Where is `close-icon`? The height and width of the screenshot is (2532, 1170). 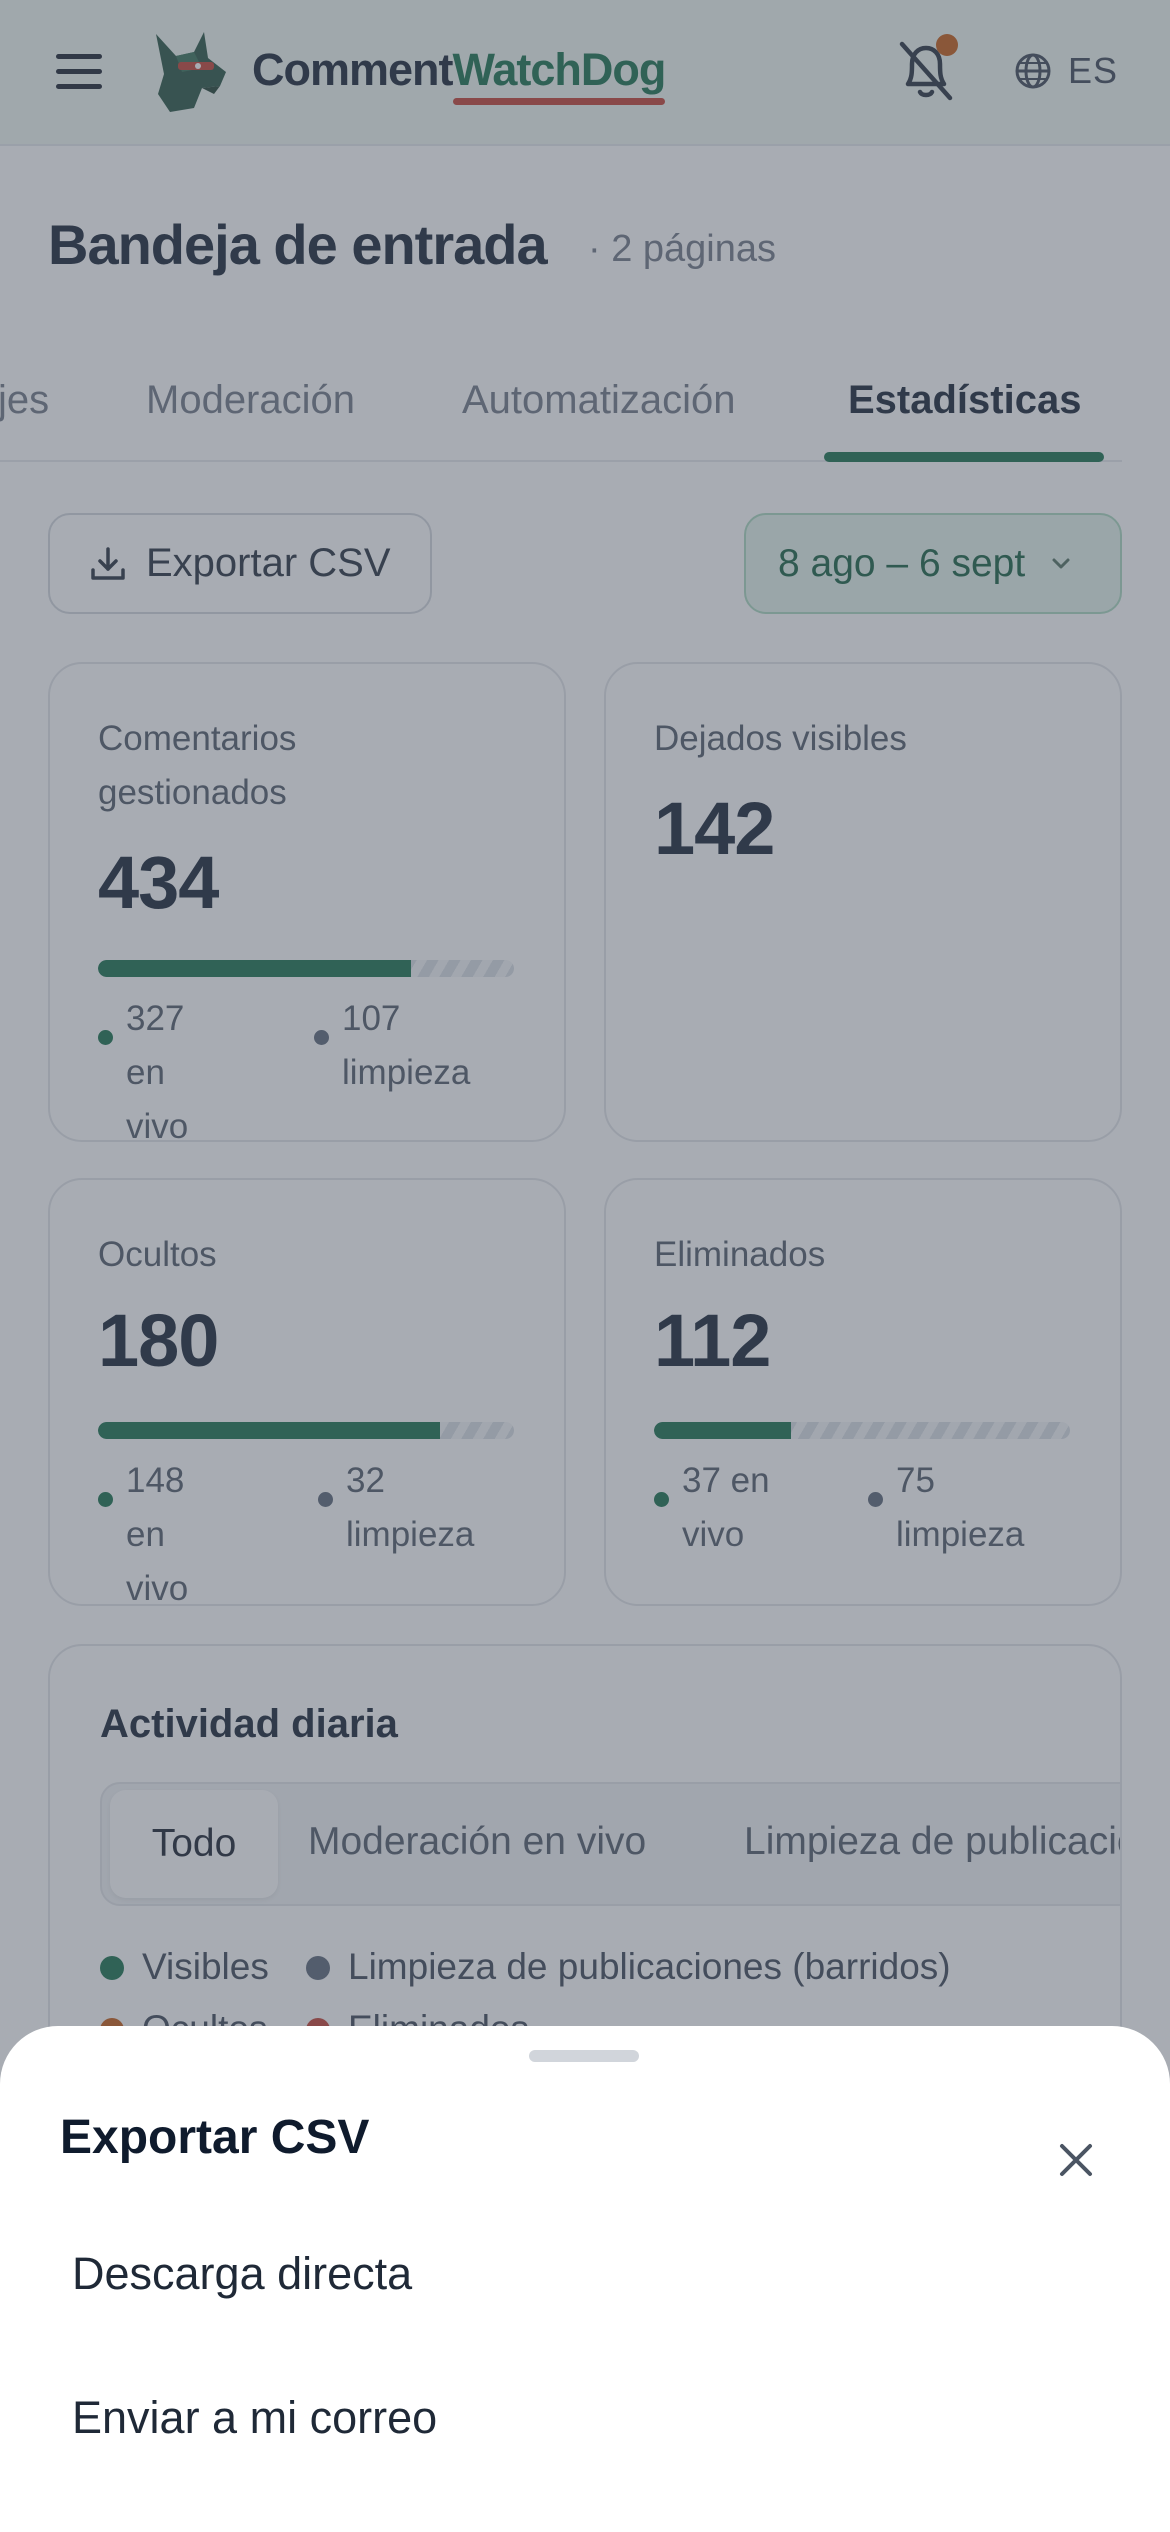 close-icon is located at coordinates (1076, 2160).